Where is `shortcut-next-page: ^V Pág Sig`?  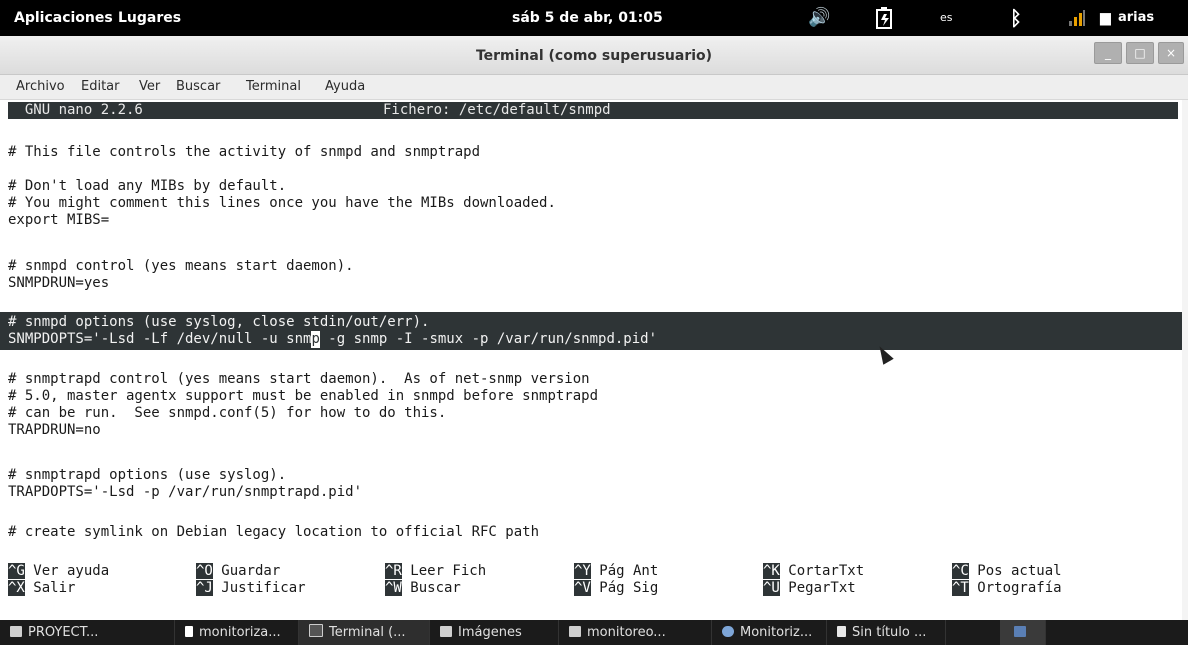
shortcut-next-page: ^V Pág Sig is located at coordinates (616, 588).